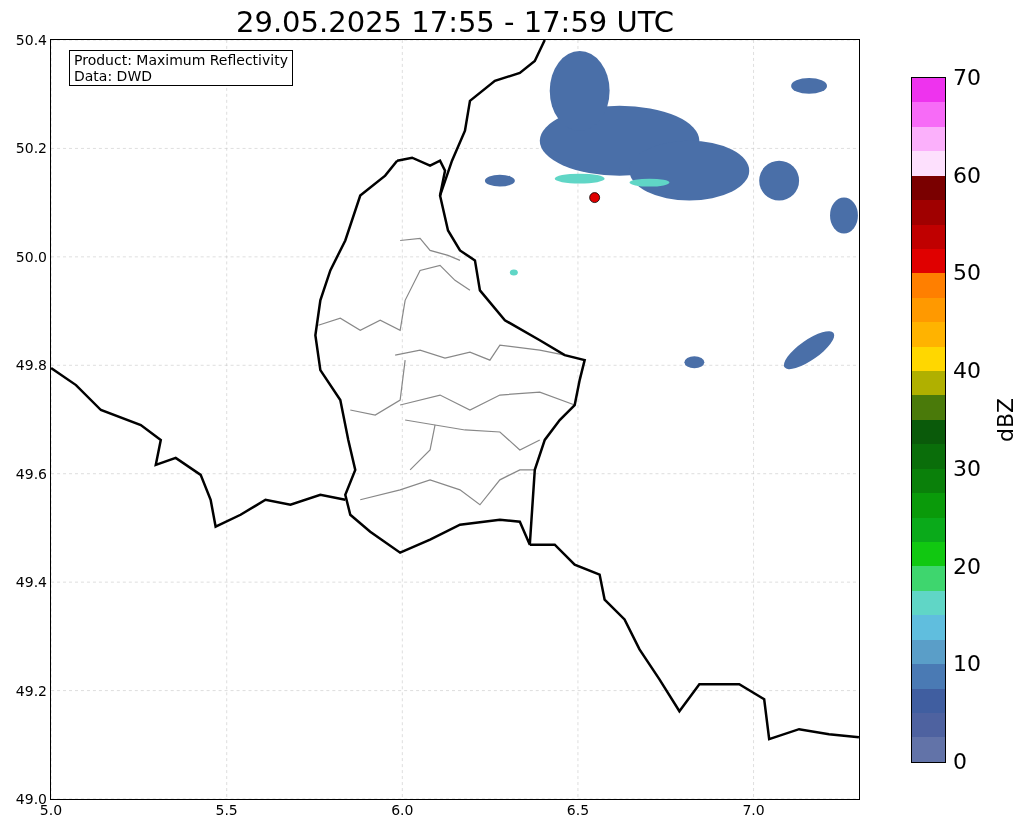 The image size is (1023, 834). Describe the element at coordinates (960, 762) in the screenshot. I see `colorbar-tick-label: 0` at that location.